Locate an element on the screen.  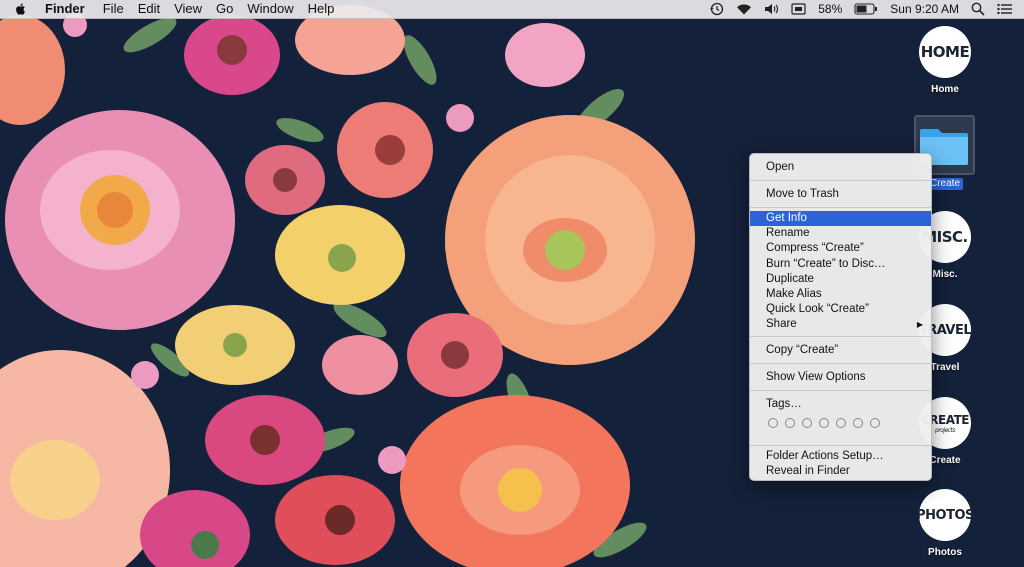
menu-item-move-to-trash: Move to Trash is located at coordinates (840, 194).